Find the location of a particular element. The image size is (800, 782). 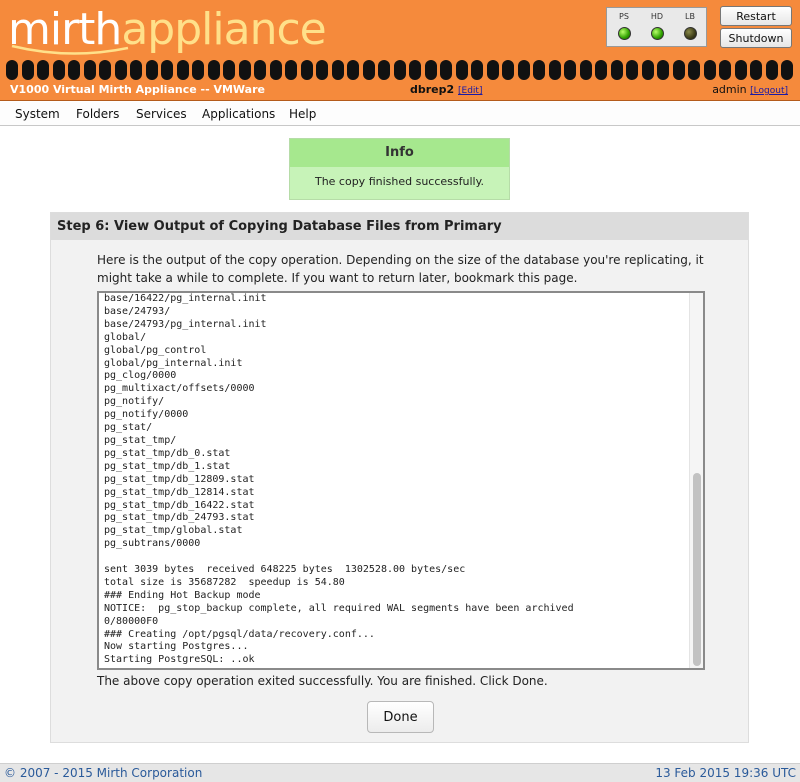

done-button: Done is located at coordinates (400, 717).